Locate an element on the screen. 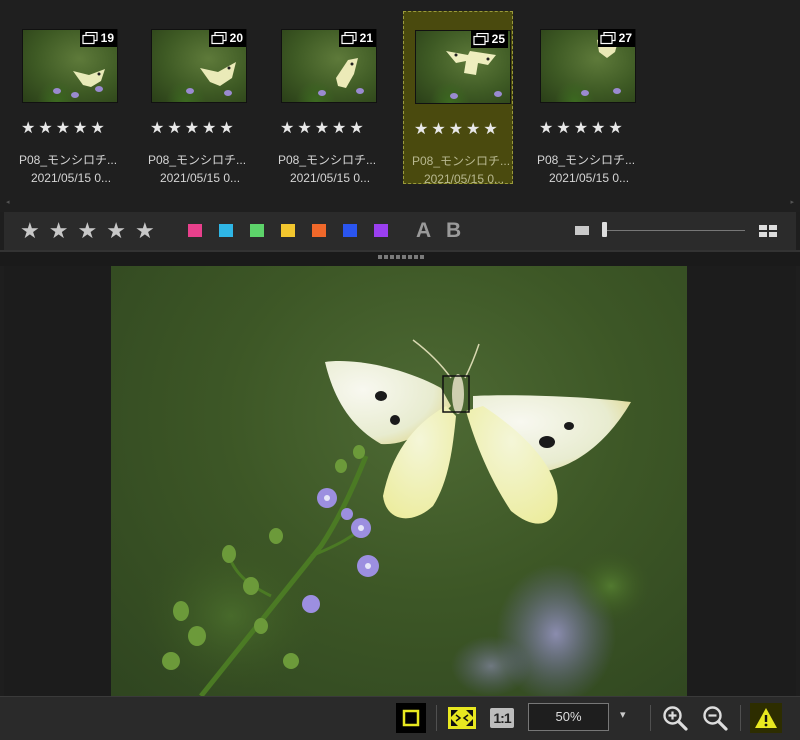 This screenshot has height=740, width=800. stack-count: 21 is located at coordinates (366, 38).